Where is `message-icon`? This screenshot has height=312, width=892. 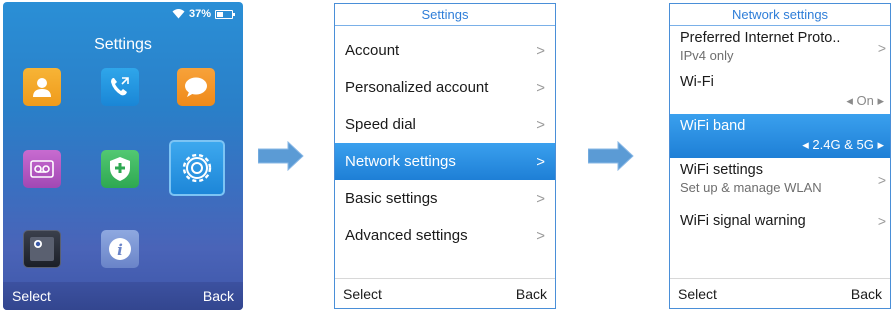
message-icon is located at coordinates (196, 87).